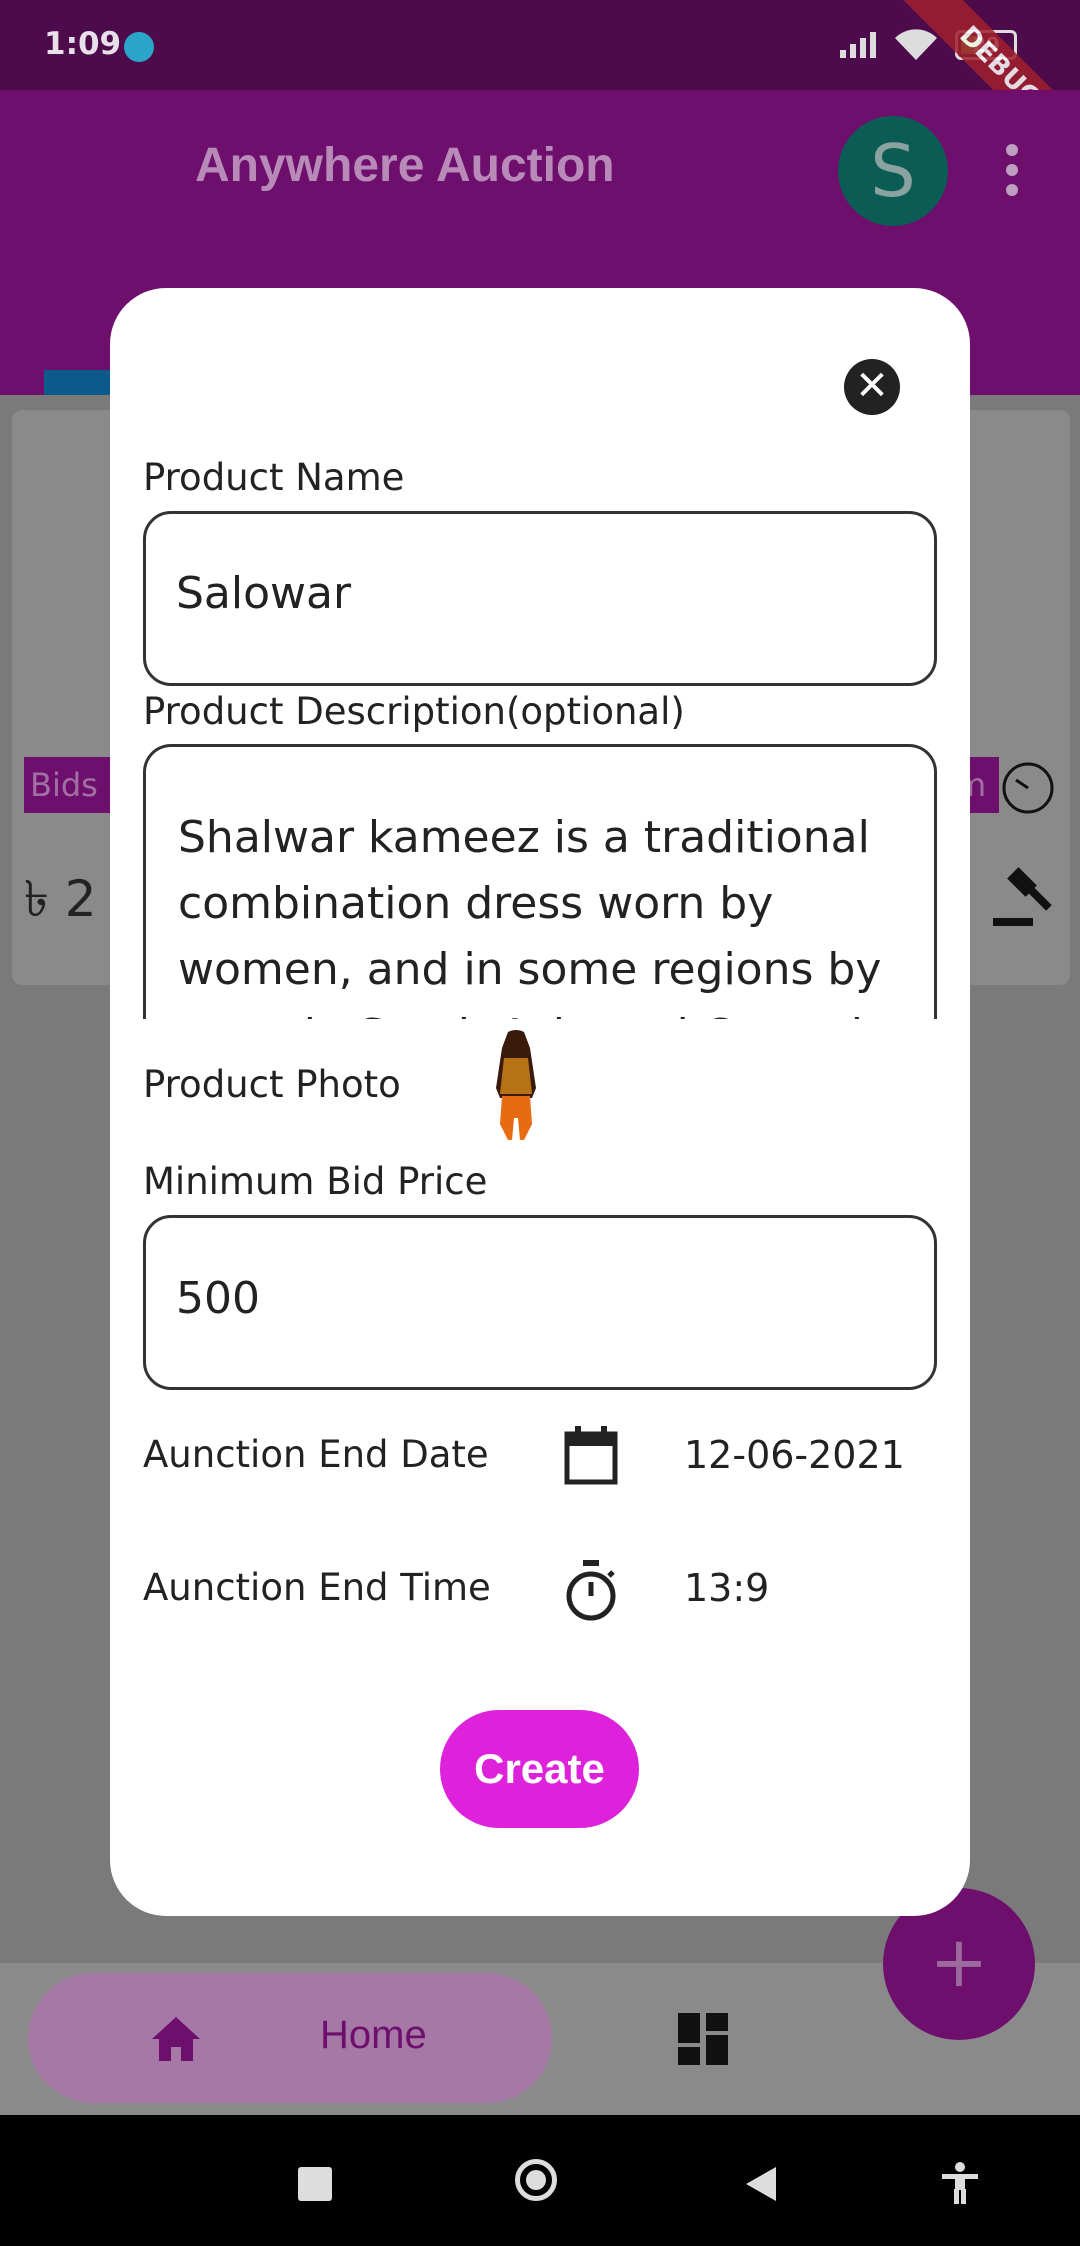 Image resolution: width=1080 pixels, height=2246 pixels. I want to click on gavel-icon, so click(1021, 896).